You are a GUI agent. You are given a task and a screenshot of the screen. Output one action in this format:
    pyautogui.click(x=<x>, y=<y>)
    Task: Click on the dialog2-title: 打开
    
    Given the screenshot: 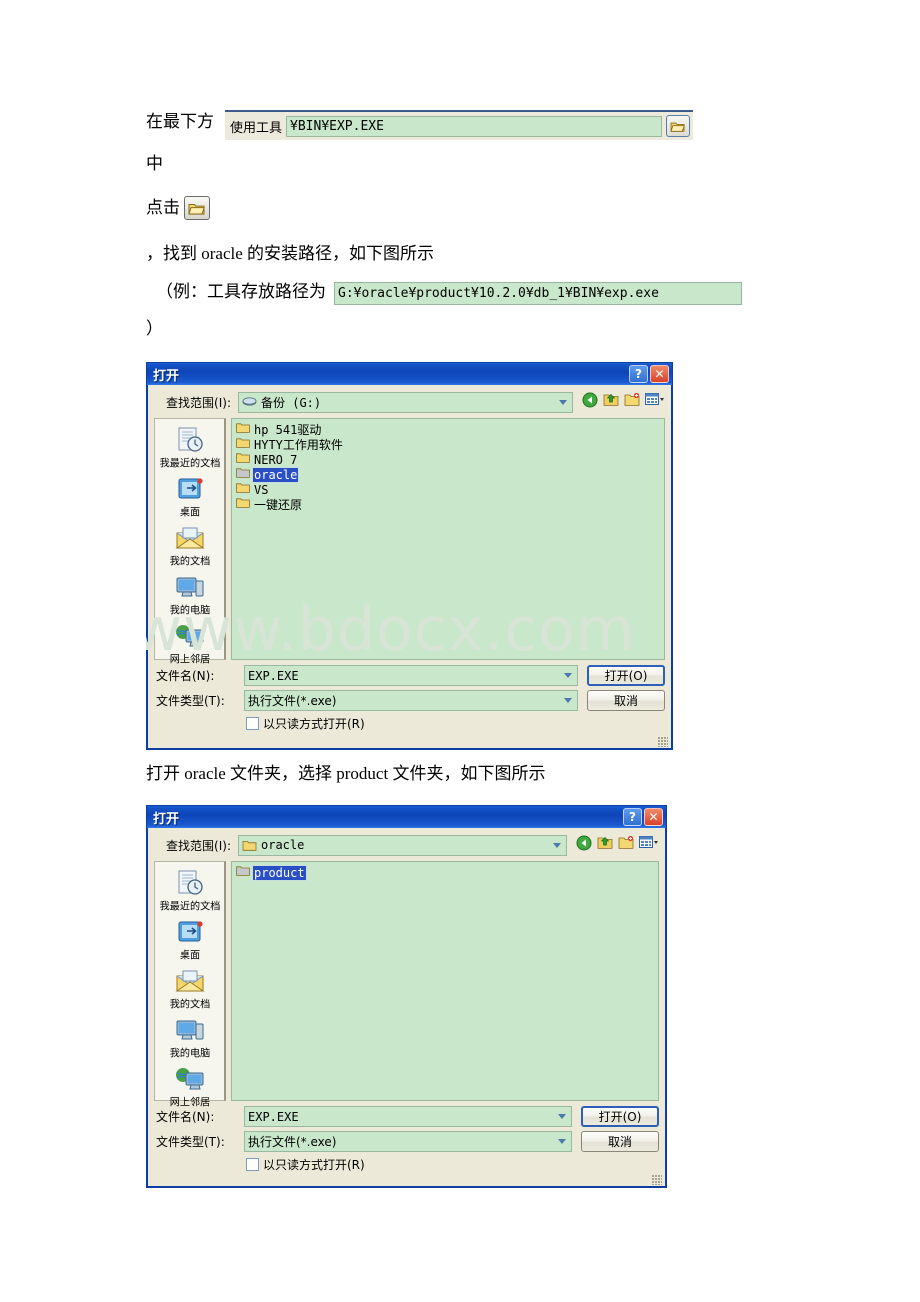 What is the action you would take?
    pyautogui.click(x=166, y=819)
    